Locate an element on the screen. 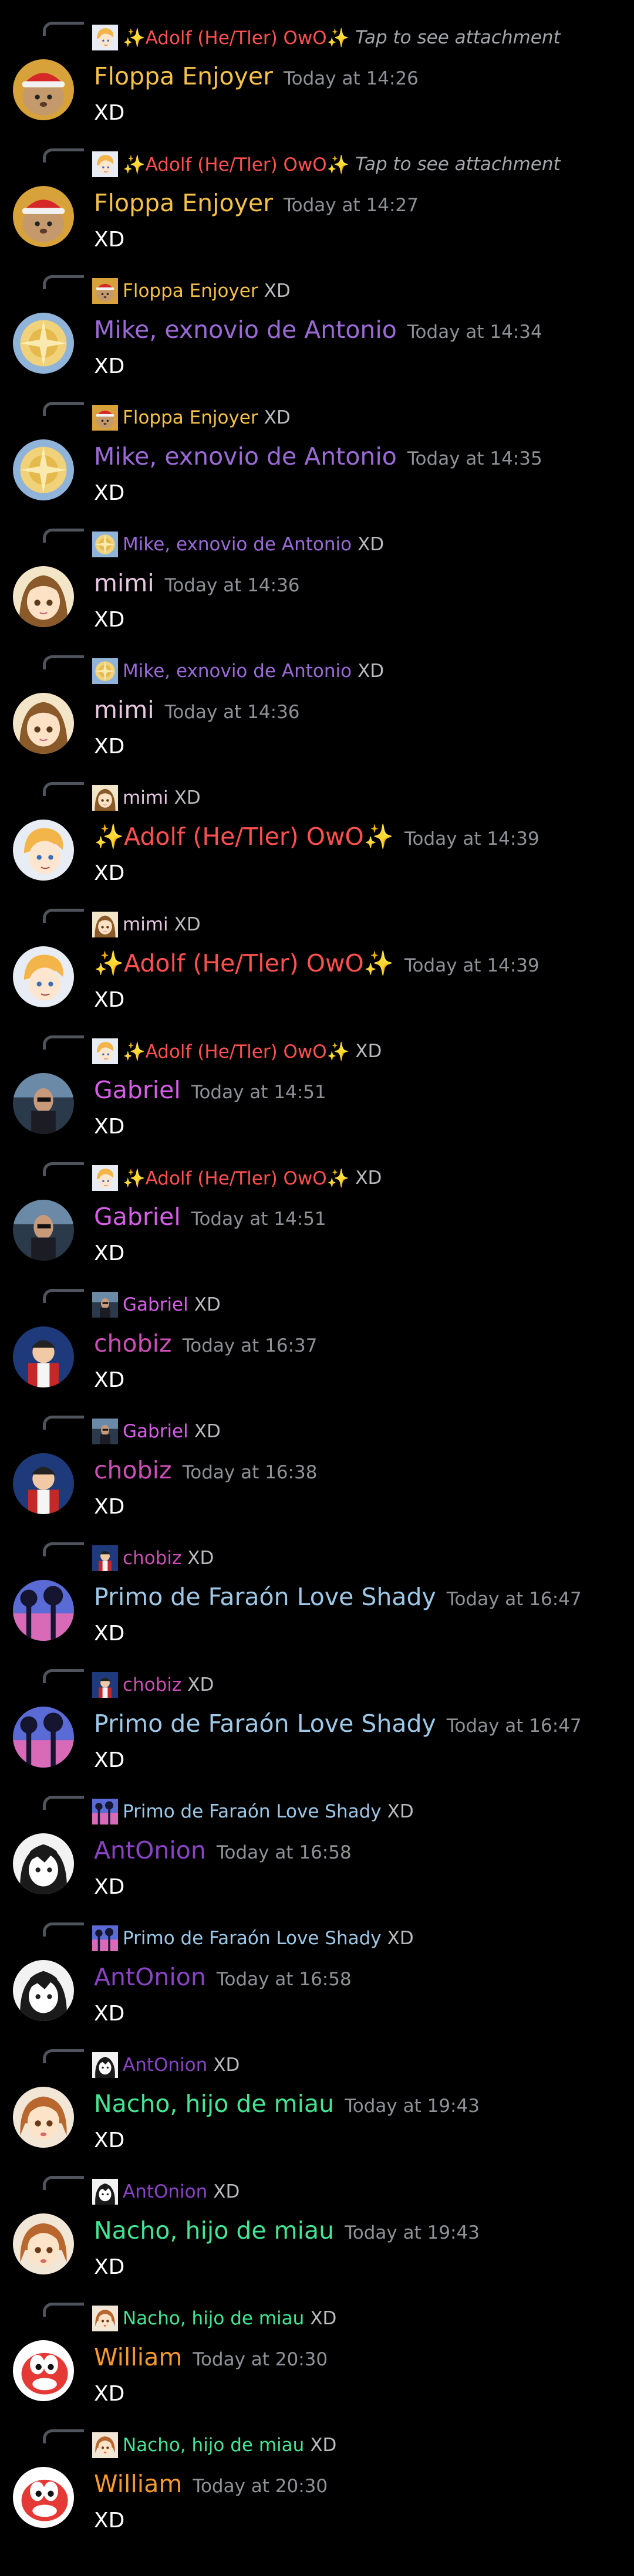  message-item: Gabriel XD chobiz Today at 16:38 XD is located at coordinates (317, 1457).